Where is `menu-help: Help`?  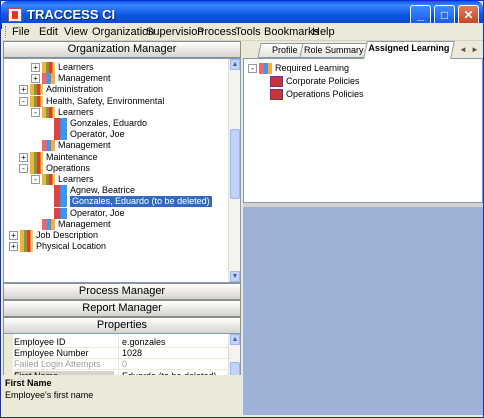 menu-help: Help is located at coordinates (323, 32).